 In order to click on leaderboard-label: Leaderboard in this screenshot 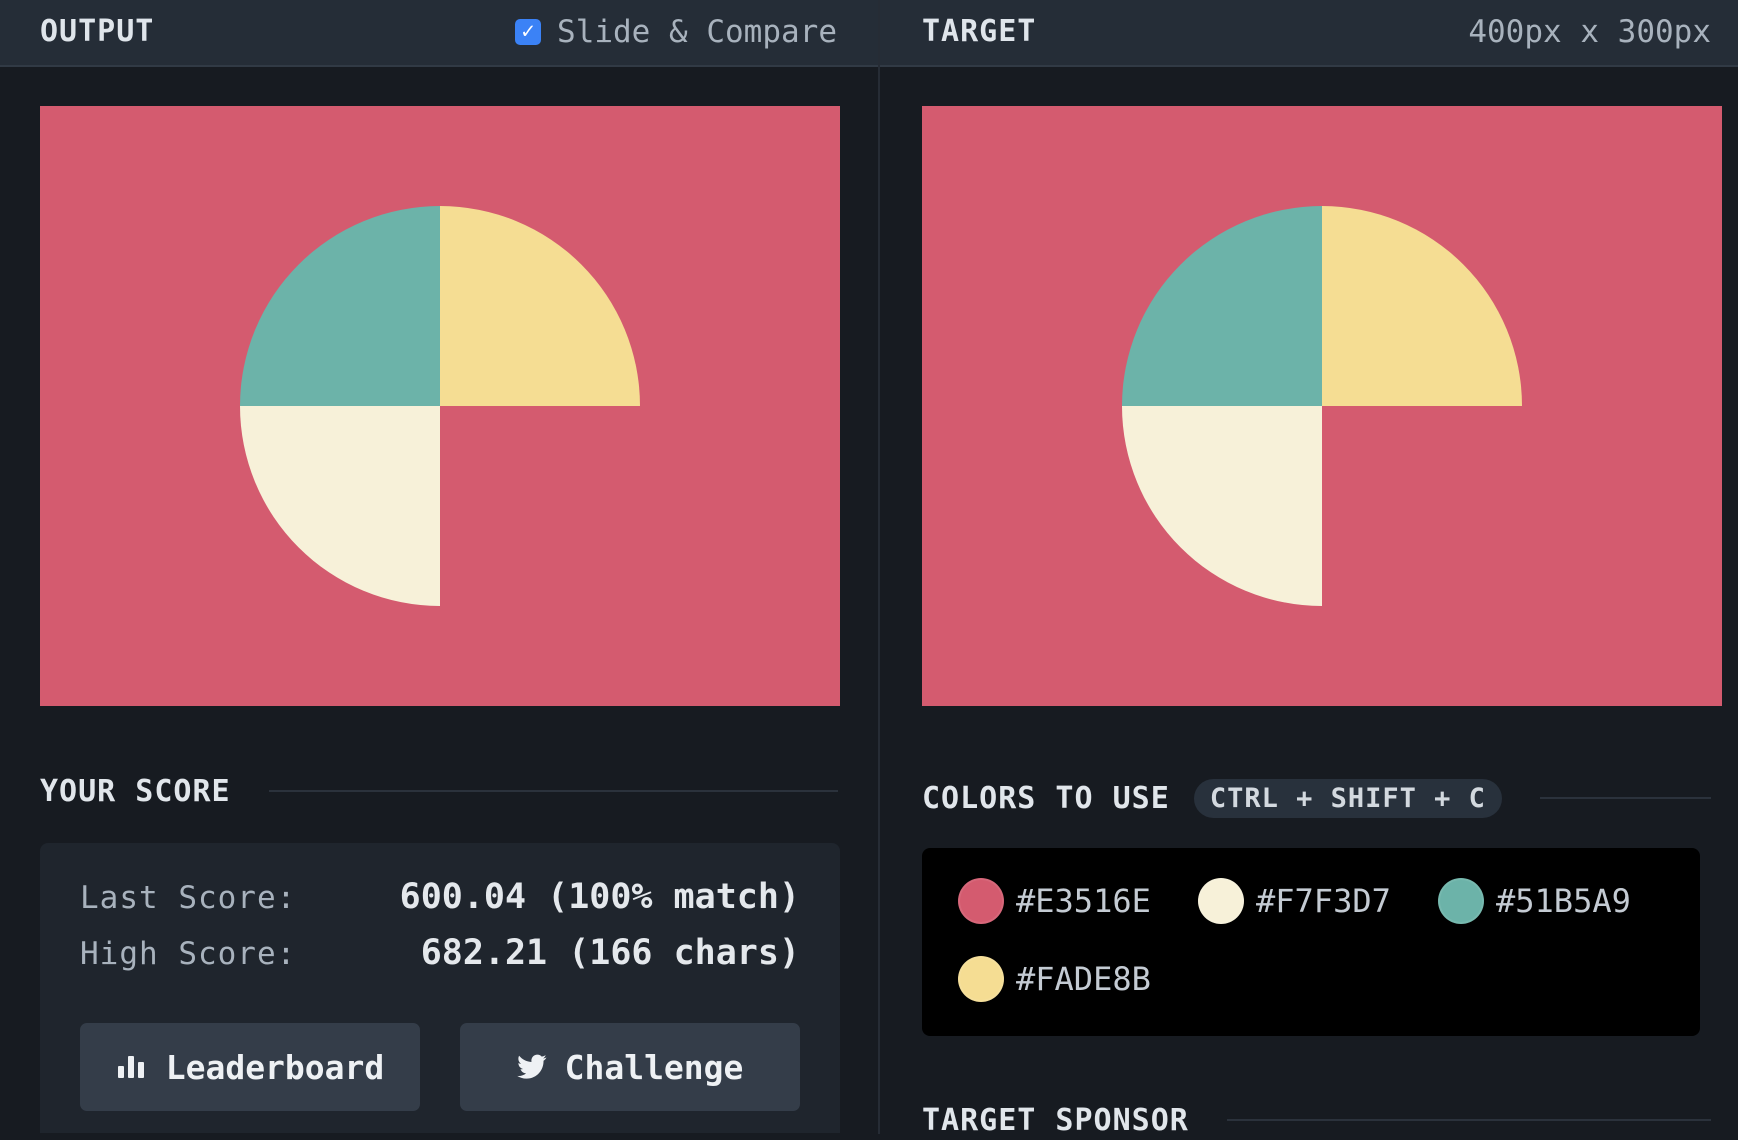, I will do `click(275, 1067)`.